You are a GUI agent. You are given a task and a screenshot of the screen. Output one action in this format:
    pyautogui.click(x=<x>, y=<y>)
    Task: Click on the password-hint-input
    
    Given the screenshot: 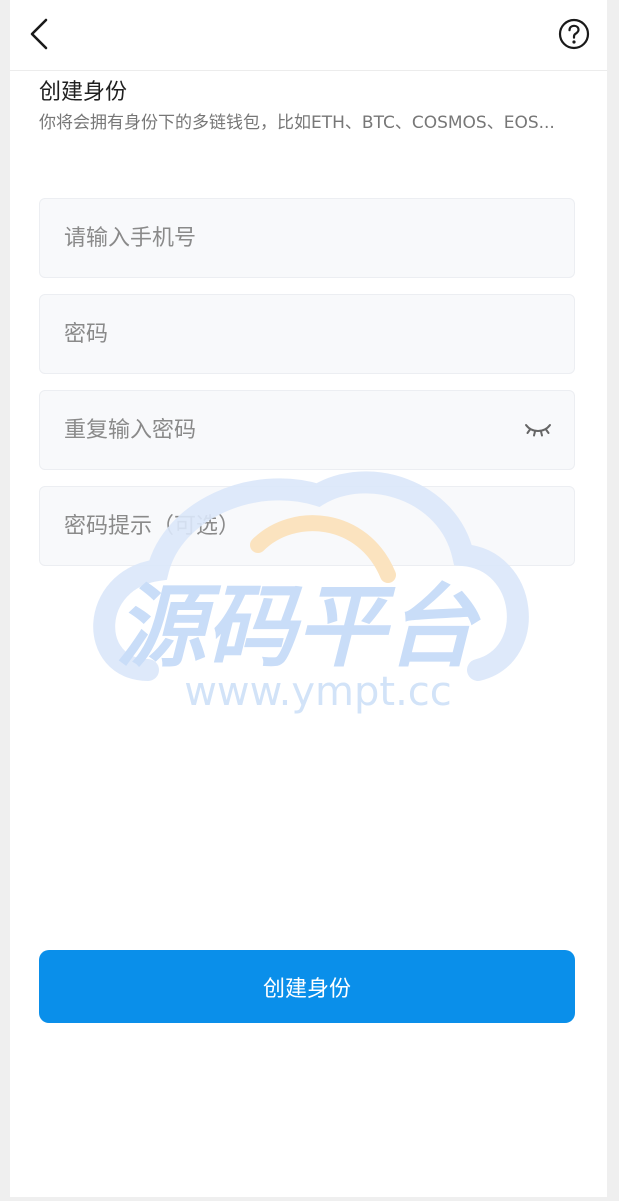 What is the action you would take?
    pyautogui.click(x=299, y=526)
    